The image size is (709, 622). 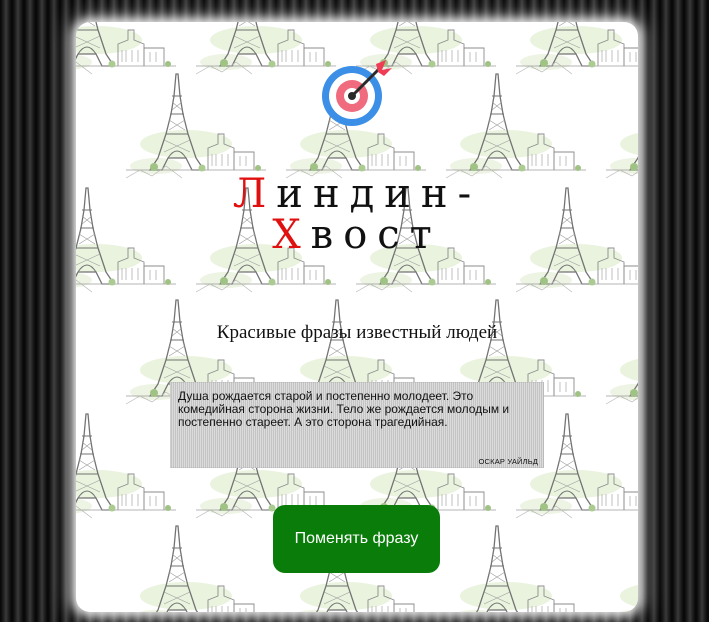 I want to click on page-title-line1: Линдин-, so click(x=357, y=194).